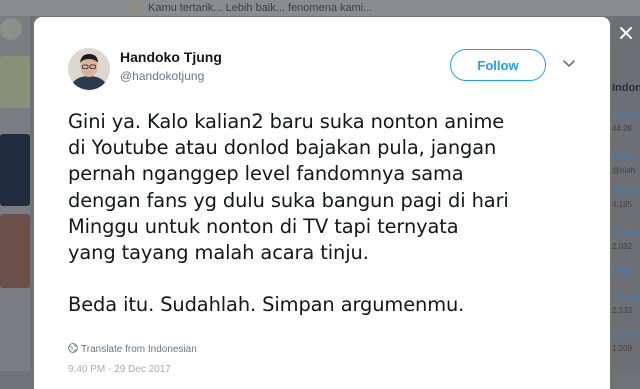 The image size is (640, 389). I want to click on trend-name: Tio P, so click(624, 335).